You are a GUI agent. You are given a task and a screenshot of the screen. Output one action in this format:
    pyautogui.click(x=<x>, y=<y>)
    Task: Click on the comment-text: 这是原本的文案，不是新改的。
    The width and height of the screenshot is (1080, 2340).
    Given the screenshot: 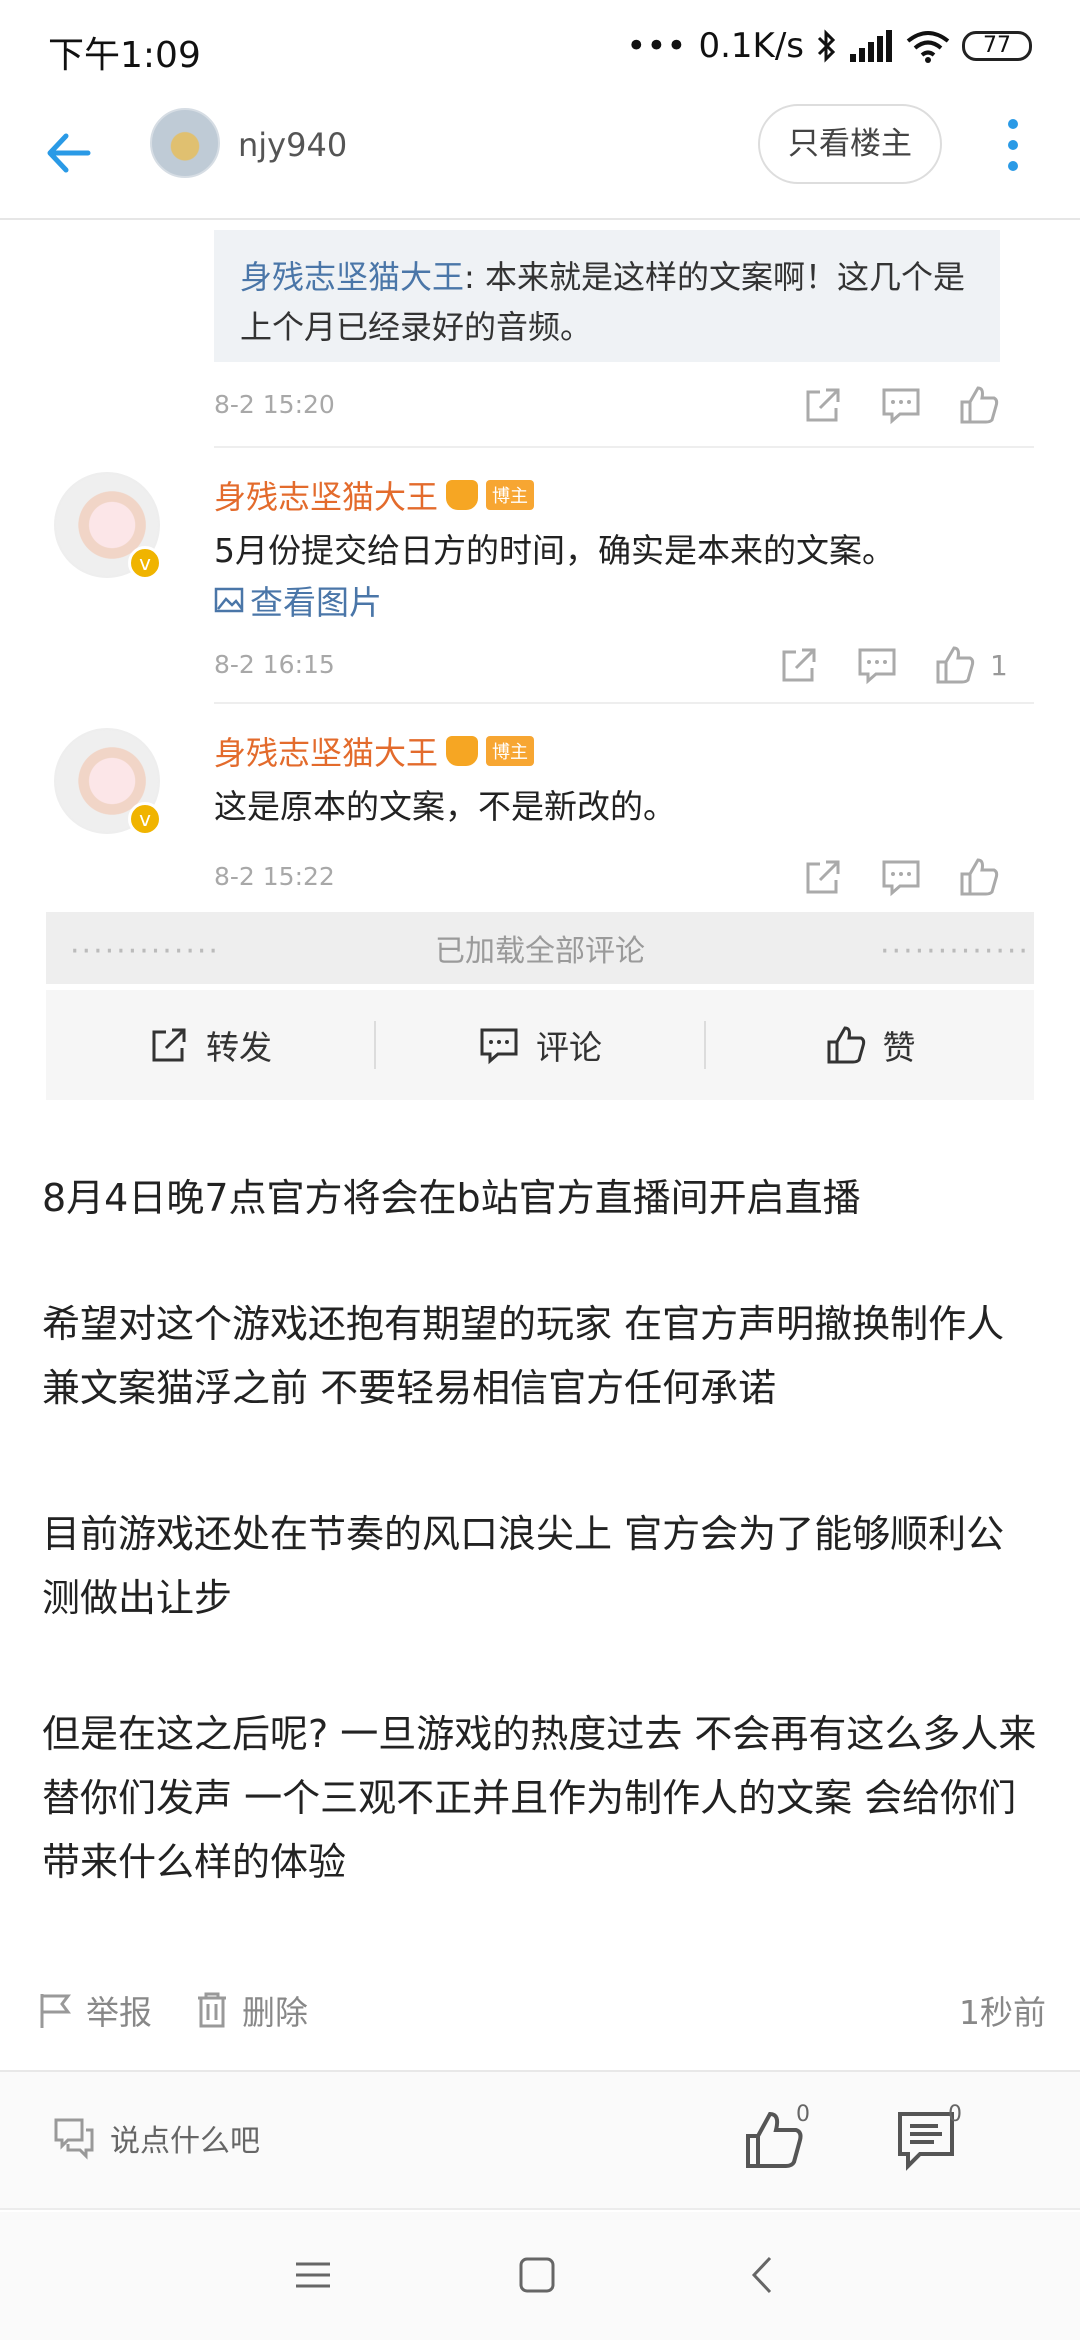 What is the action you would take?
    pyautogui.click(x=445, y=806)
    